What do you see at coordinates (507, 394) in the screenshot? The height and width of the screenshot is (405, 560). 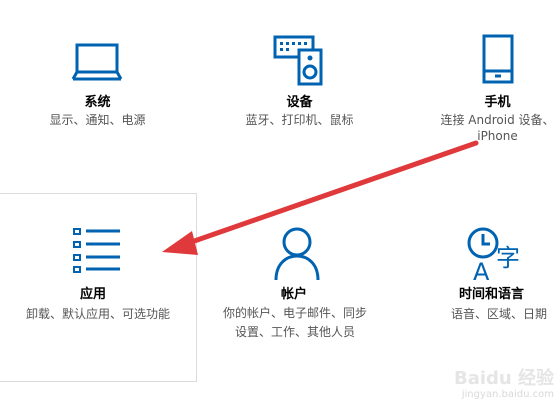 I see `watermark-url: jingyan.baidu.com` at bounding box center [507, 394].